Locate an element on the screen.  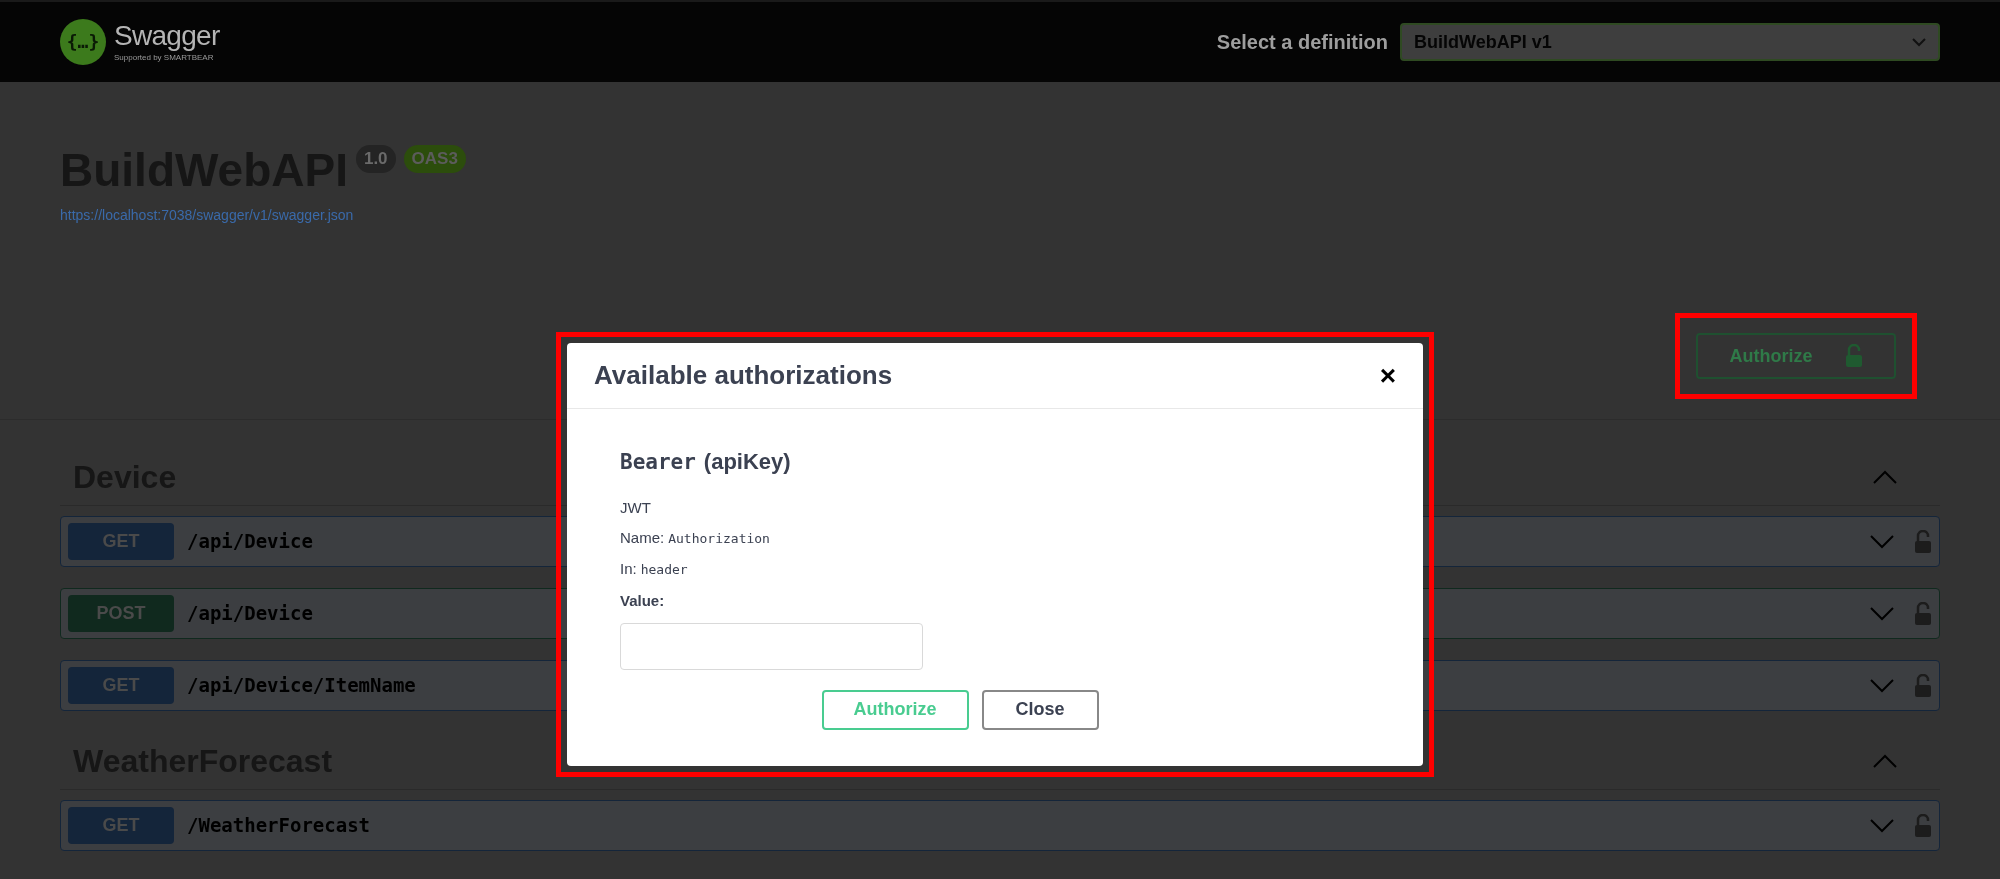
in-label: In: is located at coordinates (628, 568).